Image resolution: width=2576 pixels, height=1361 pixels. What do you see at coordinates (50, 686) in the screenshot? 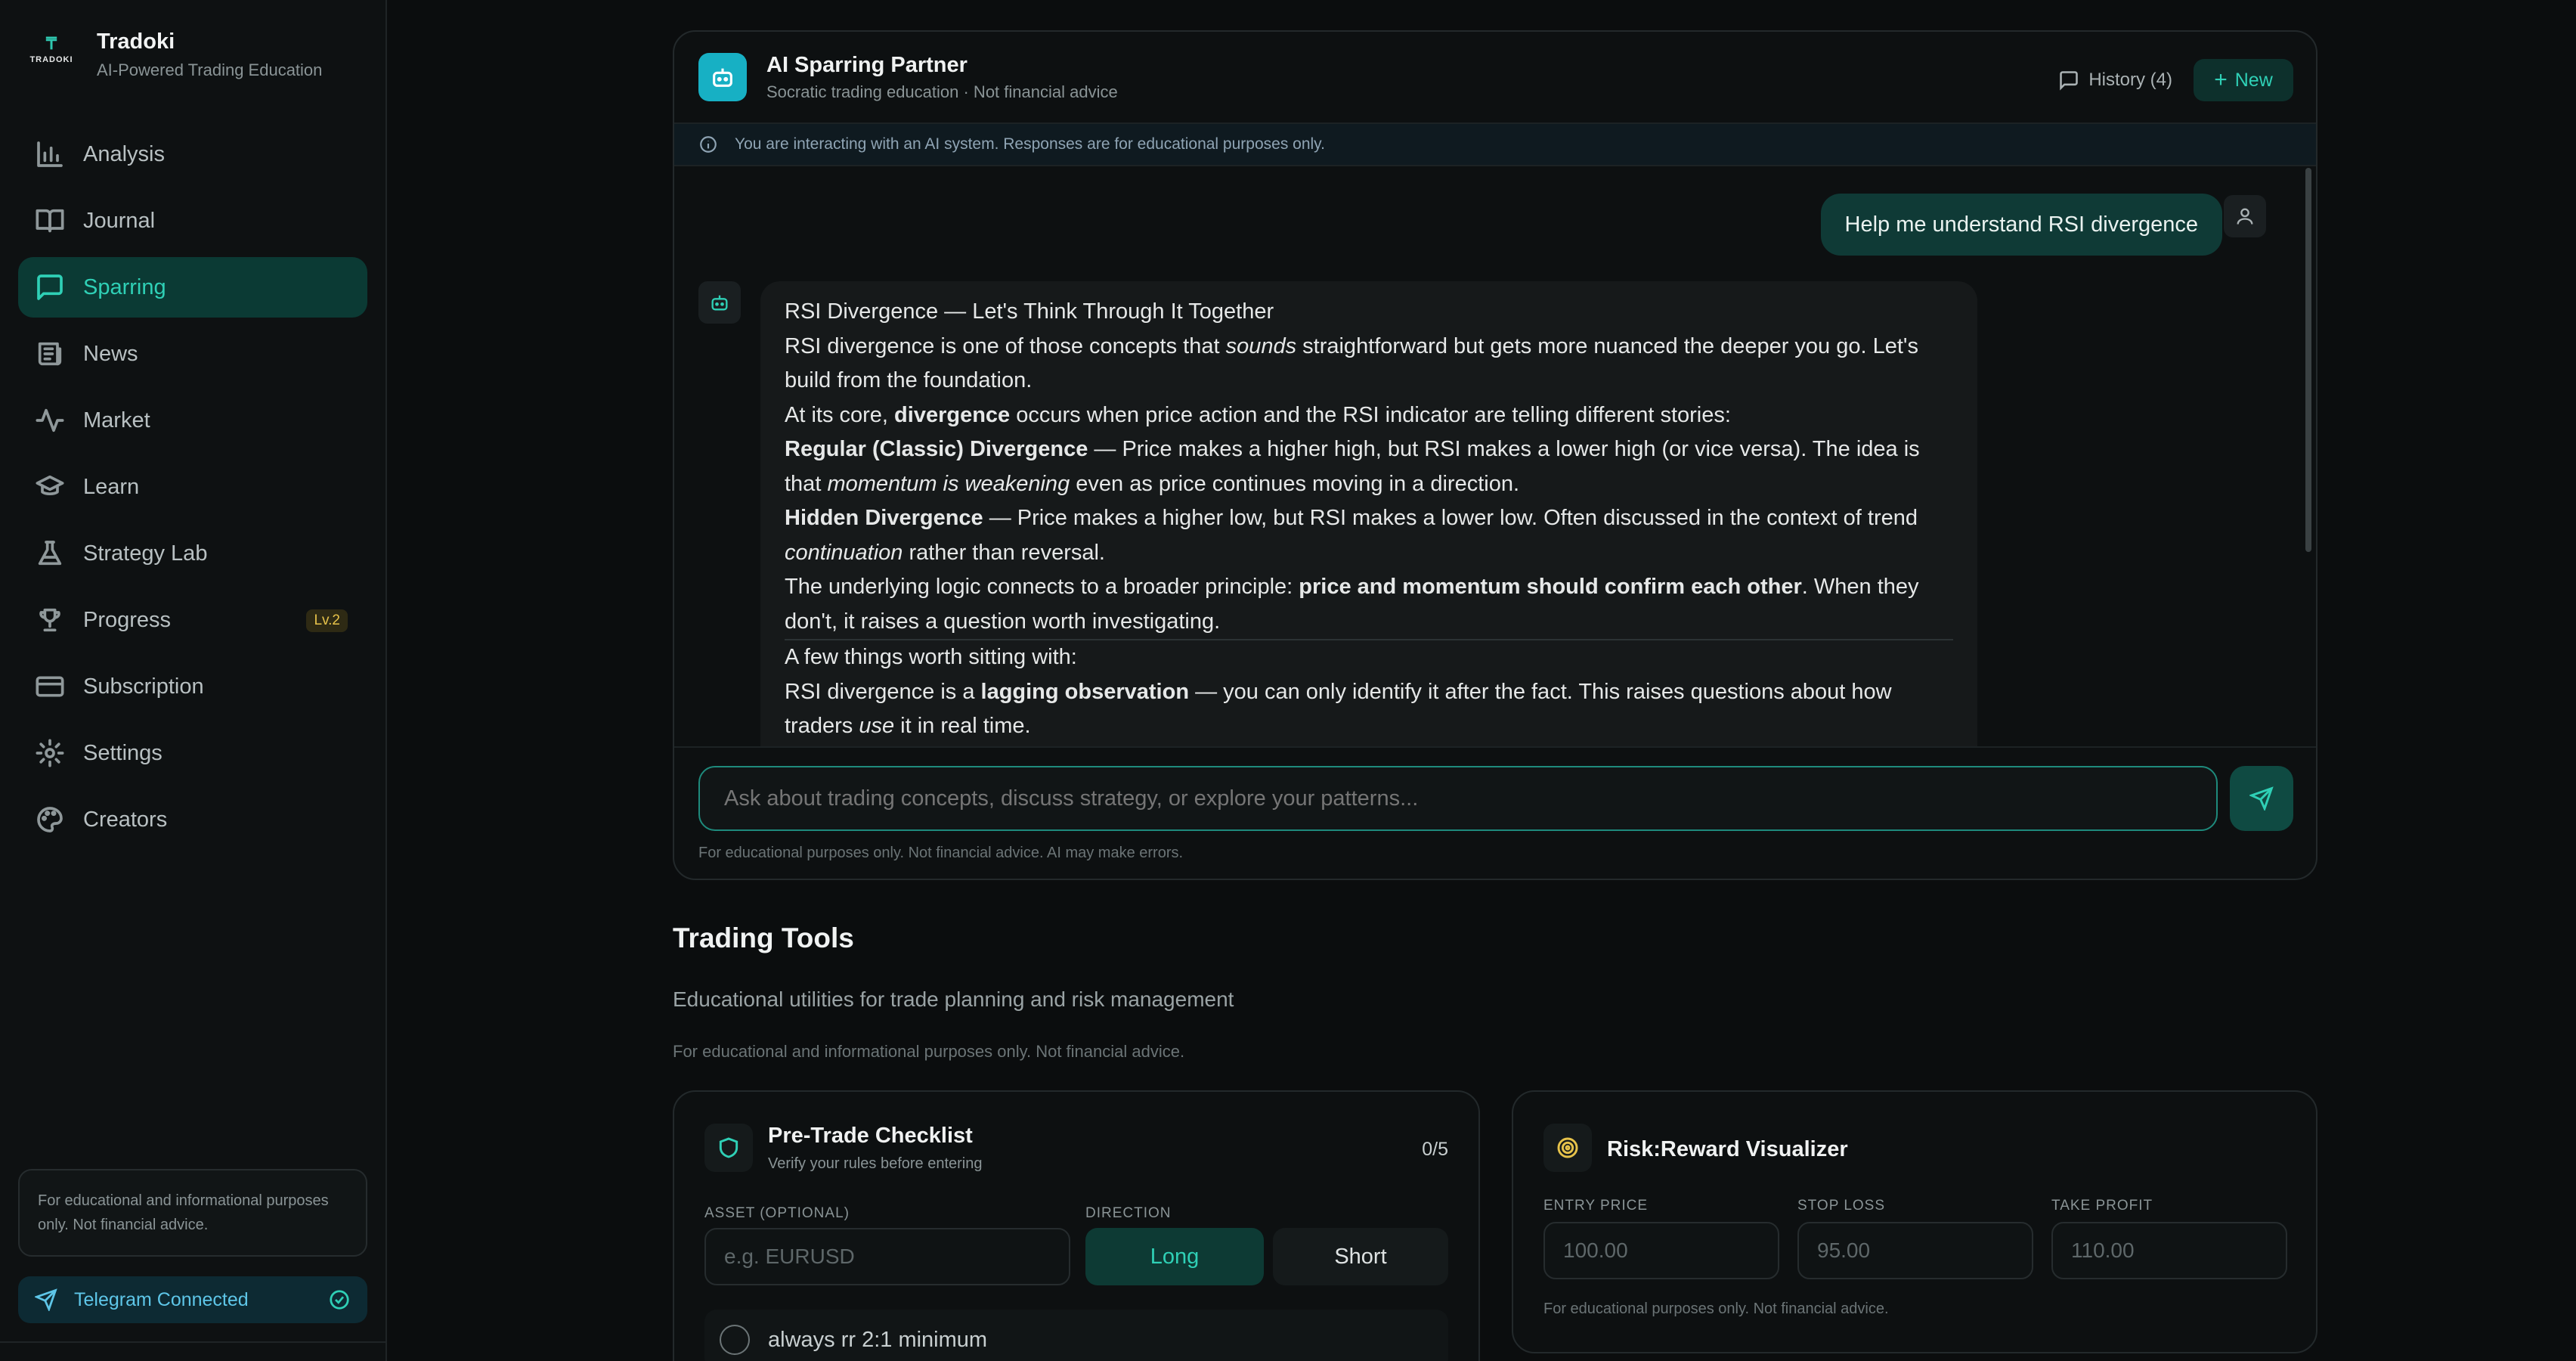
I see `credit-card-icon` at bounding box center [50, 686].